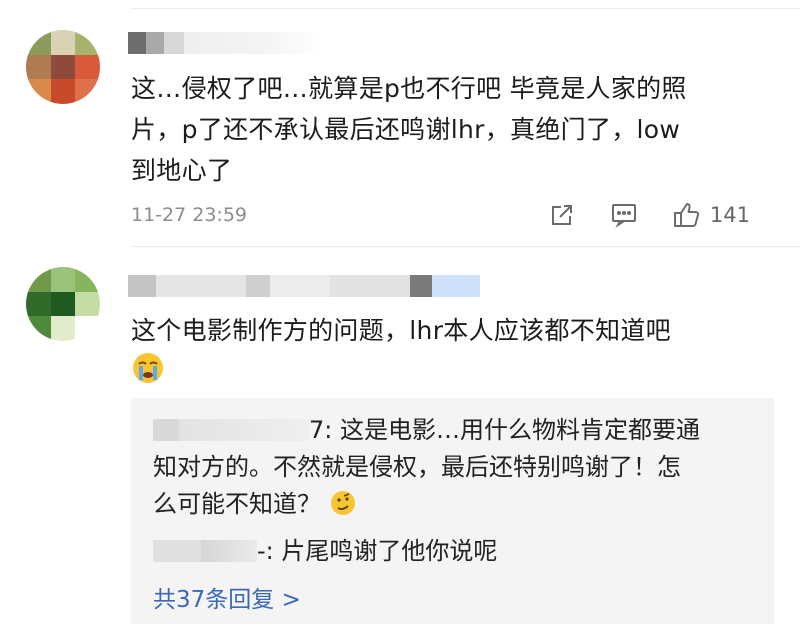  I want to click on comment-actions: 141, so click(649, 215).